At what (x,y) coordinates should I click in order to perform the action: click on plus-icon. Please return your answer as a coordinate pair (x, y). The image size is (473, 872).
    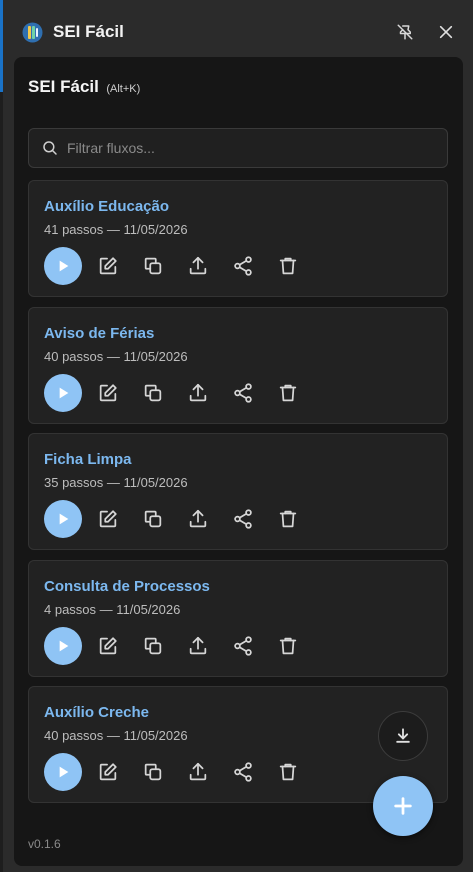
    Looking at the image, I should click on (403, 806).